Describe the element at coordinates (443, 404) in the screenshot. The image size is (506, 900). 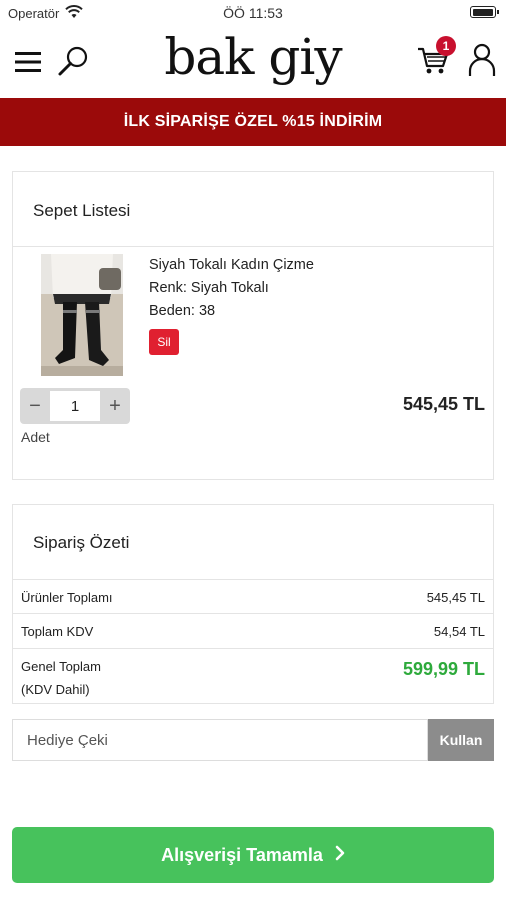
I see `item-price: 545,45 TL` at that location.